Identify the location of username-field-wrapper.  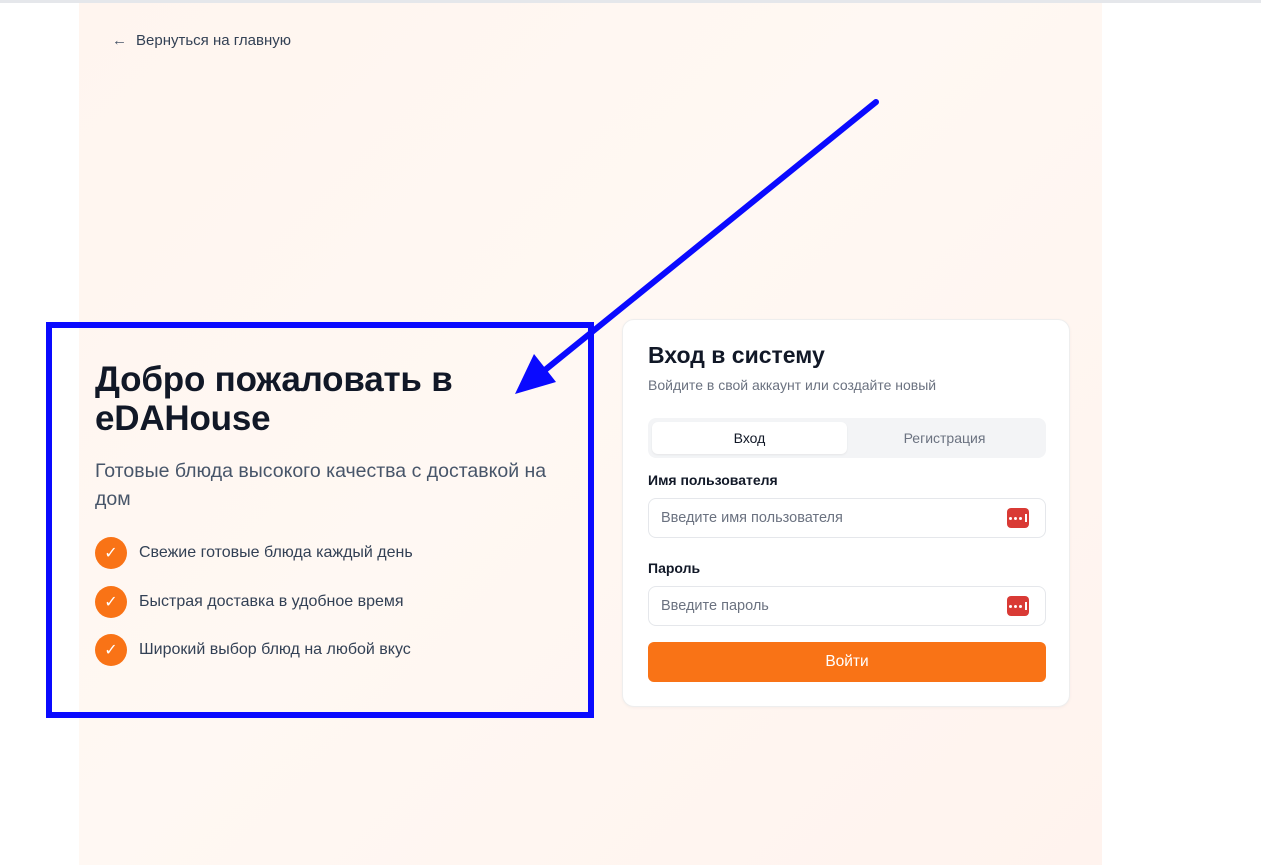
(847, 518).